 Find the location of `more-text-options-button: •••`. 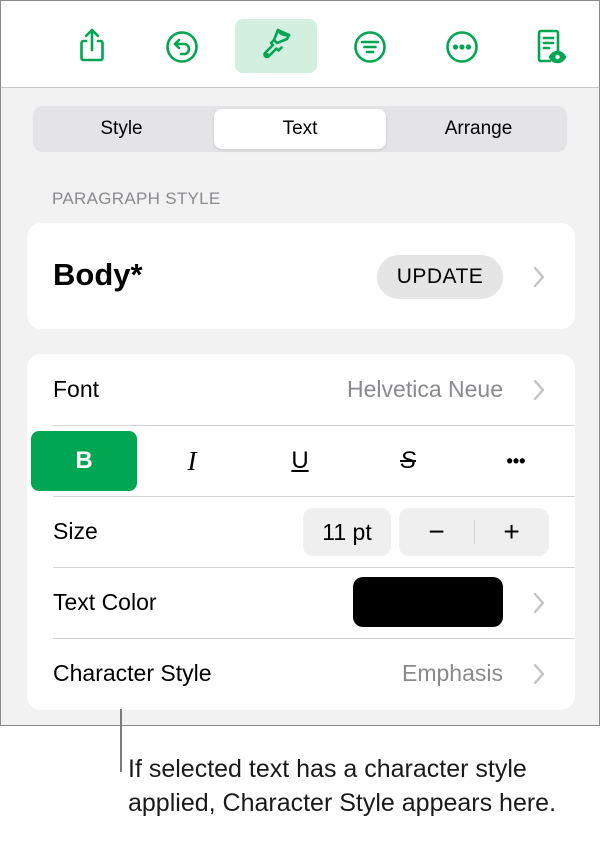

more-text-options-button: ••• is located at coordinates (516, 461).